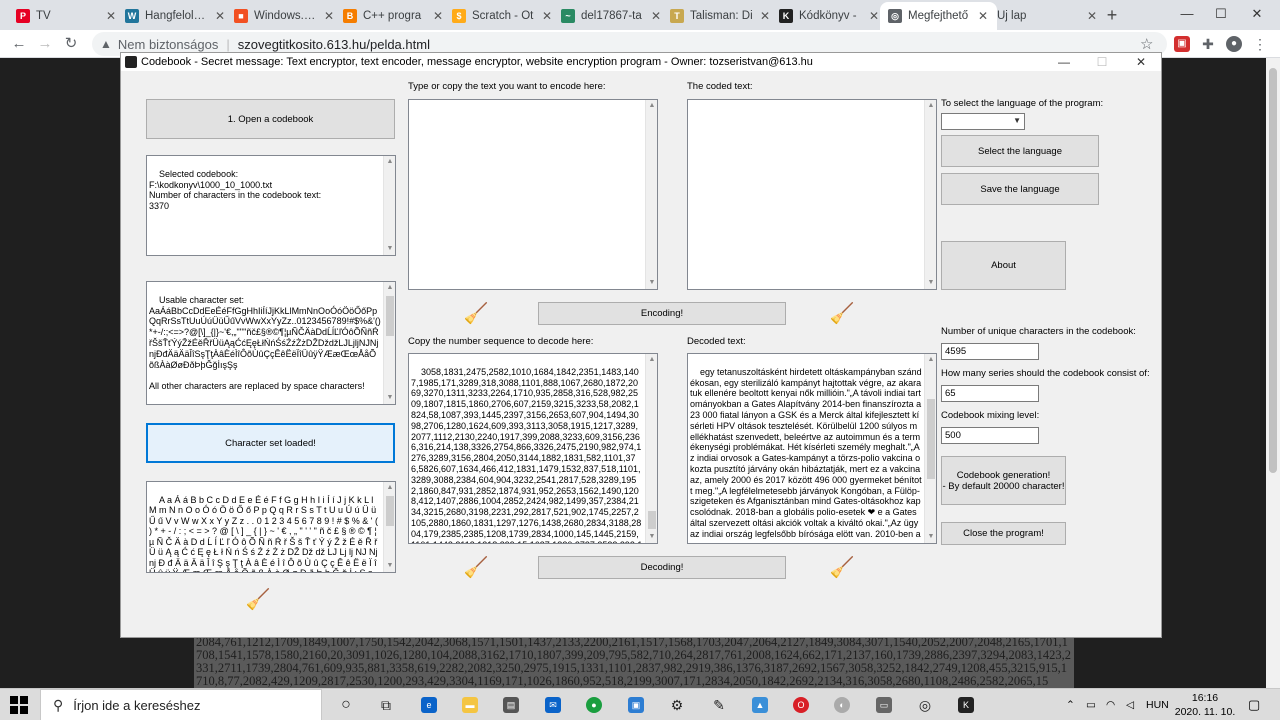  I want to click on start-windows-icon, so click(19, 705).